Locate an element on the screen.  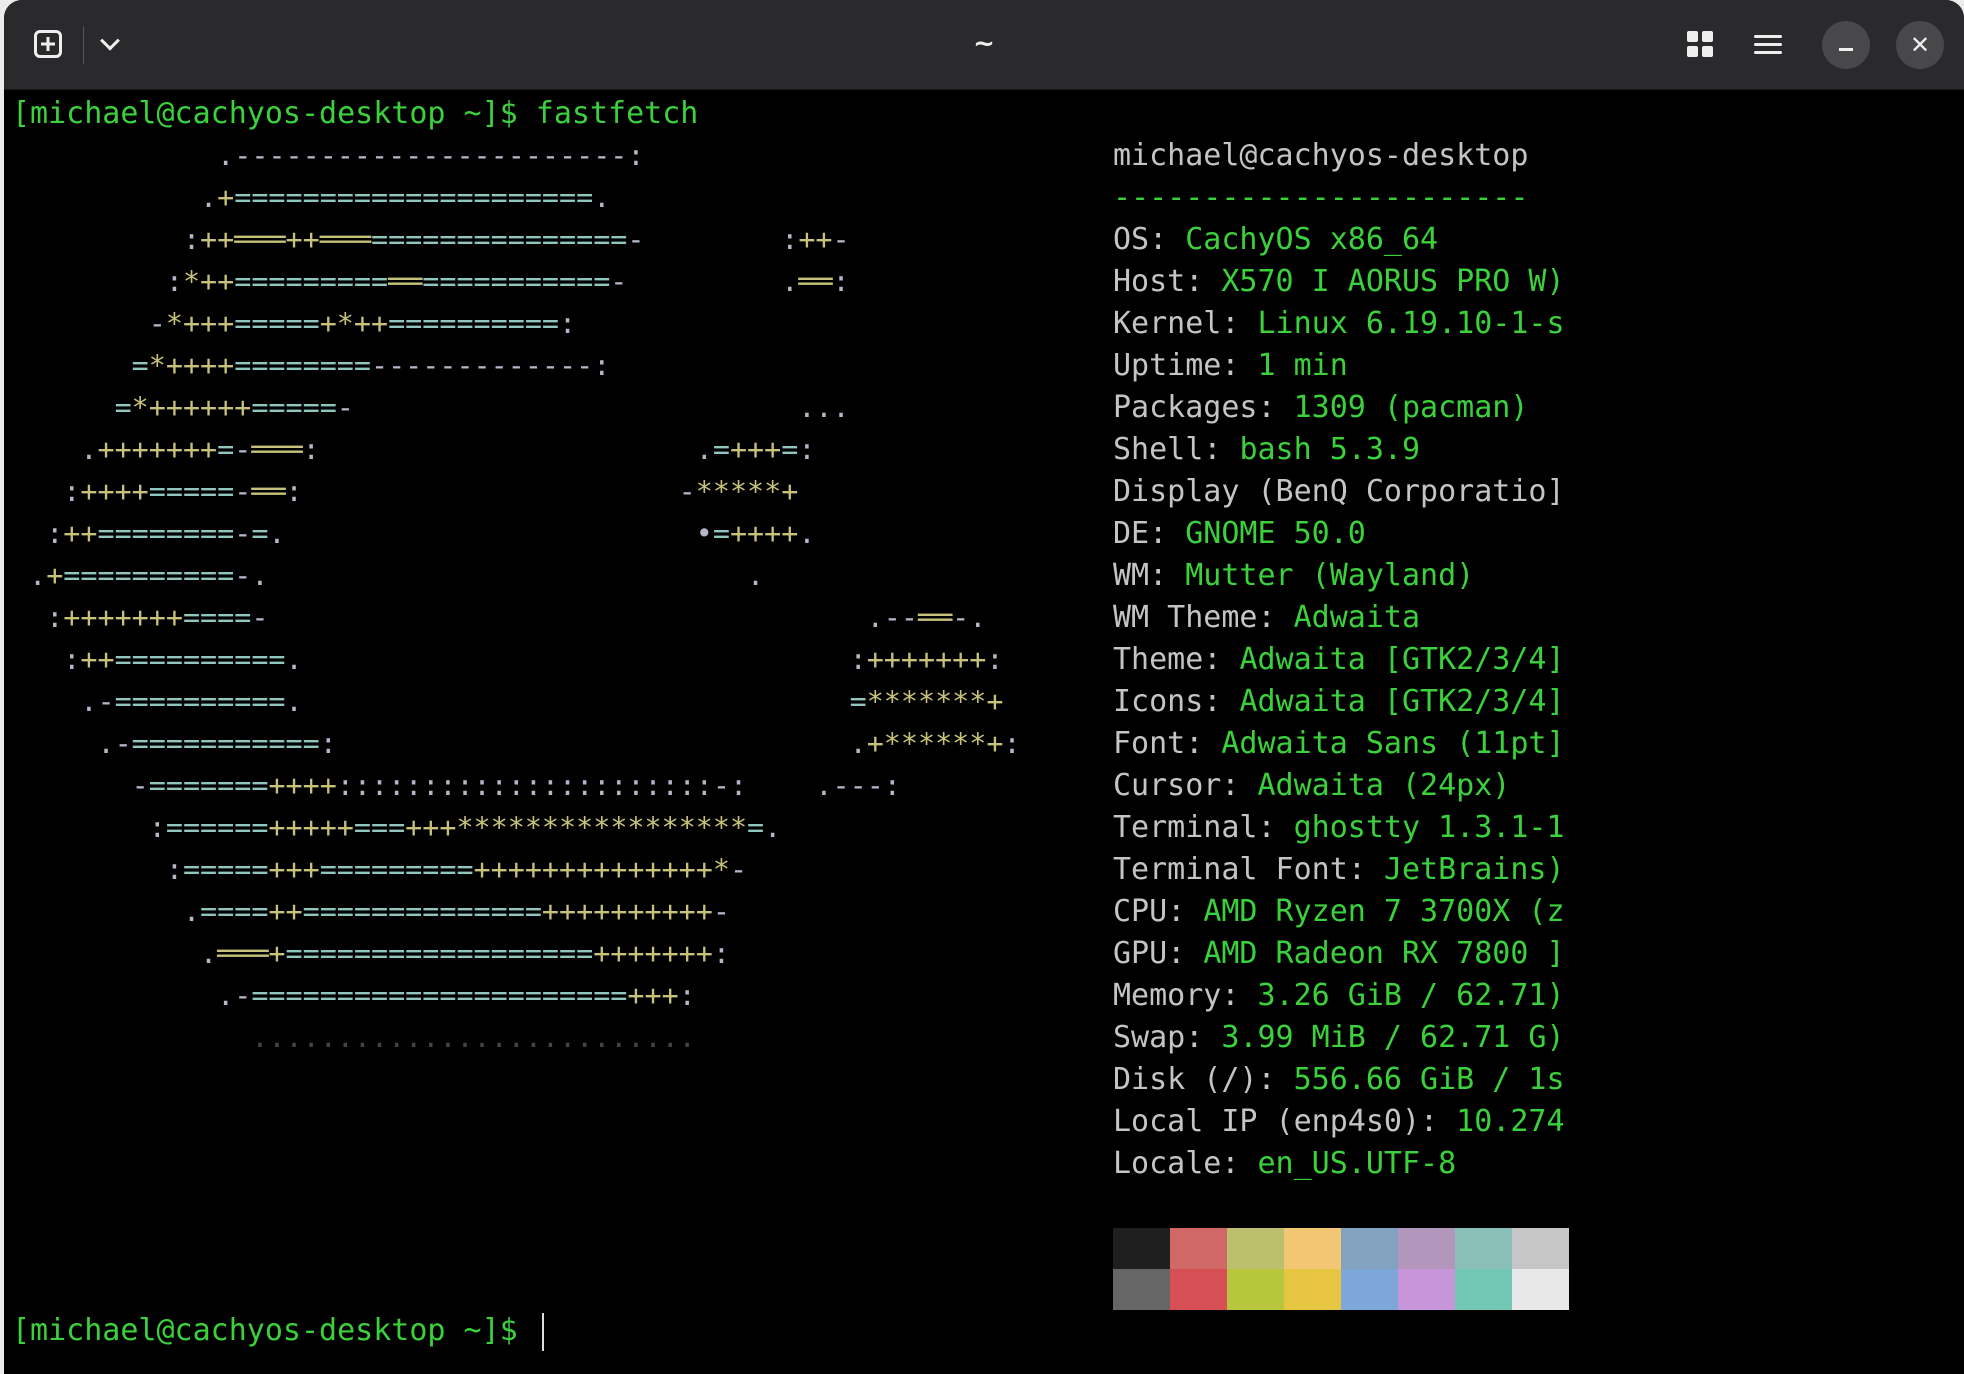
info-value: Adwaita (24px) is located at coordinates (1384, 785).